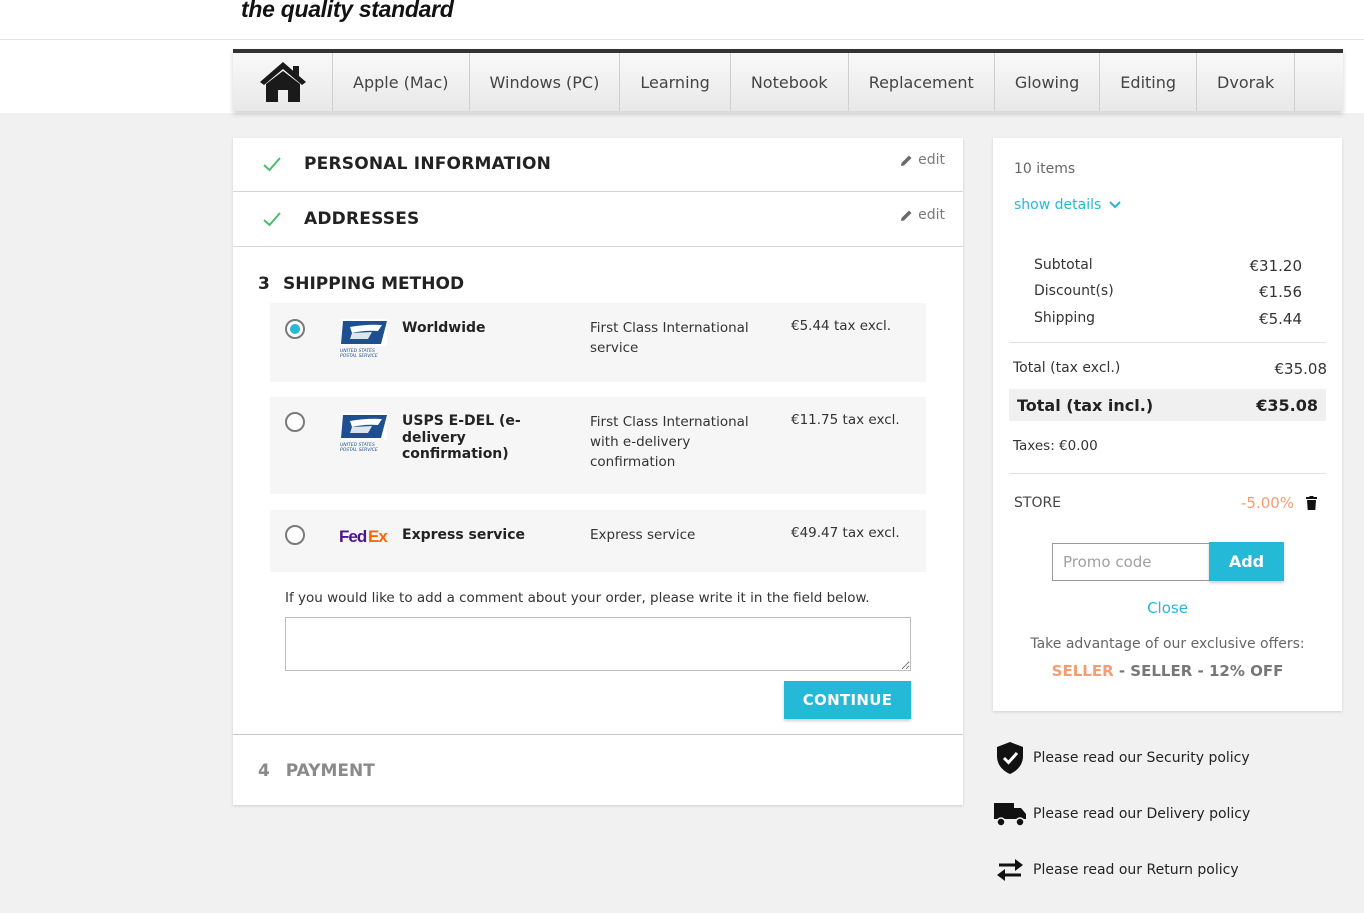 This screenshot has height=913, width=1364. I want to click on nav-item-glowing: Glowing, so click(1048, 82).